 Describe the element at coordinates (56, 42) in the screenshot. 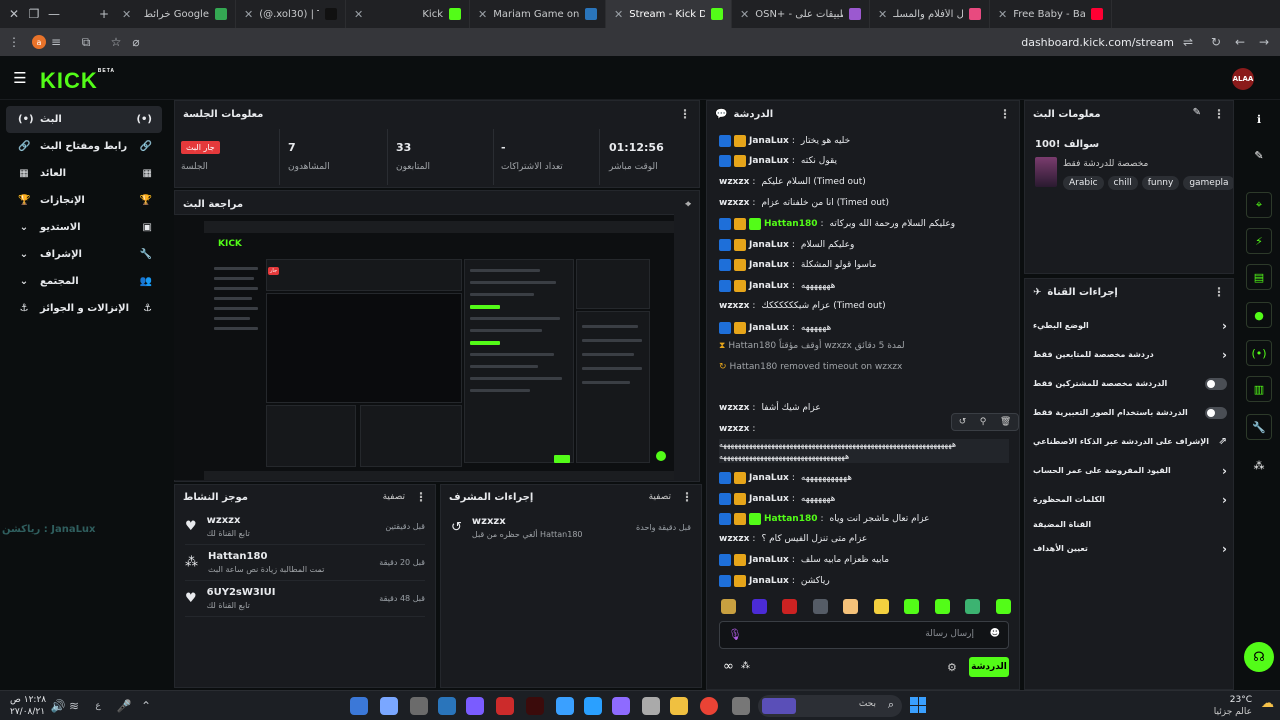

I see `reading-list-icon: ≡` at that location.